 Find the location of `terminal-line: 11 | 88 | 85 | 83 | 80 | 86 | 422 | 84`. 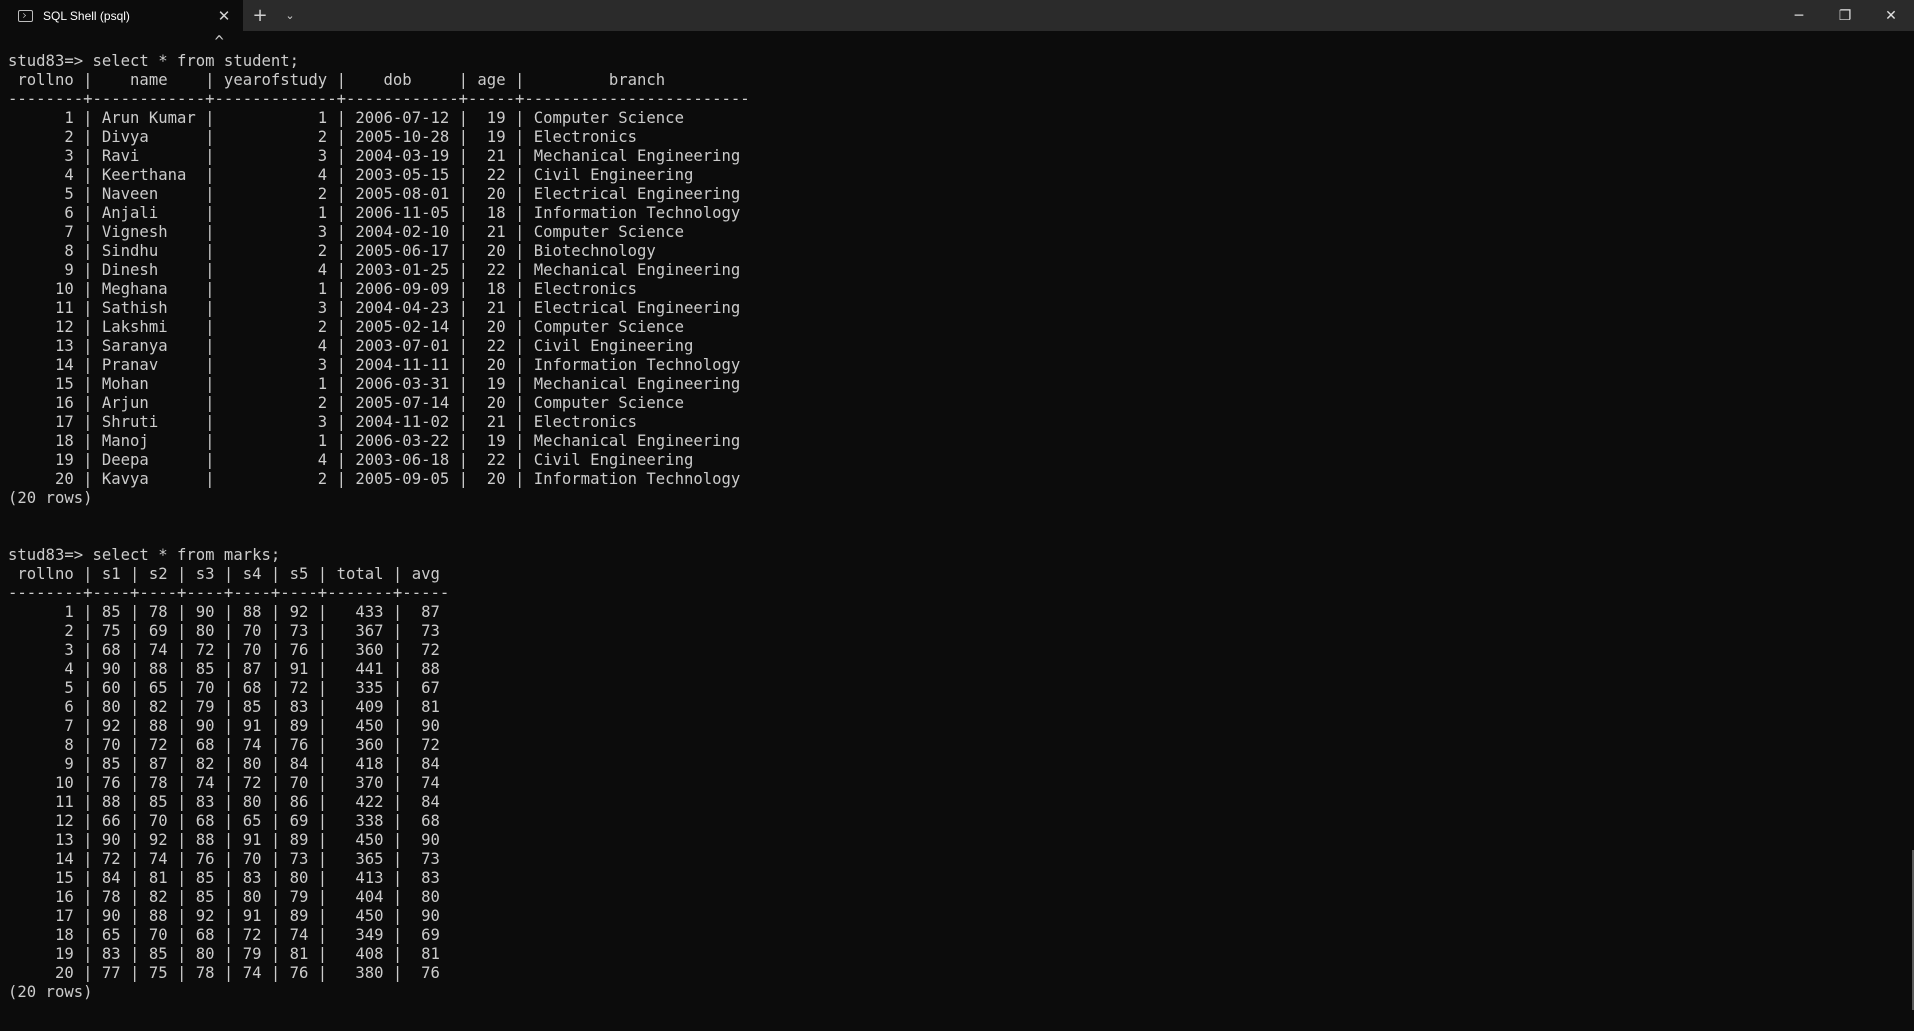

terminal-line: 11 | 88 | 85 | 83 | 80 | 86 | 422 | 84 is located at coordinates (224, 802).